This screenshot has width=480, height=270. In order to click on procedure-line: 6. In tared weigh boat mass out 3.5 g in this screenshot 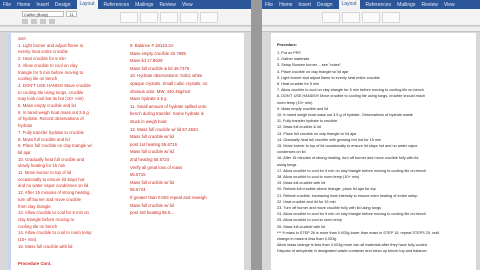, I will do `click(53, 112)`.